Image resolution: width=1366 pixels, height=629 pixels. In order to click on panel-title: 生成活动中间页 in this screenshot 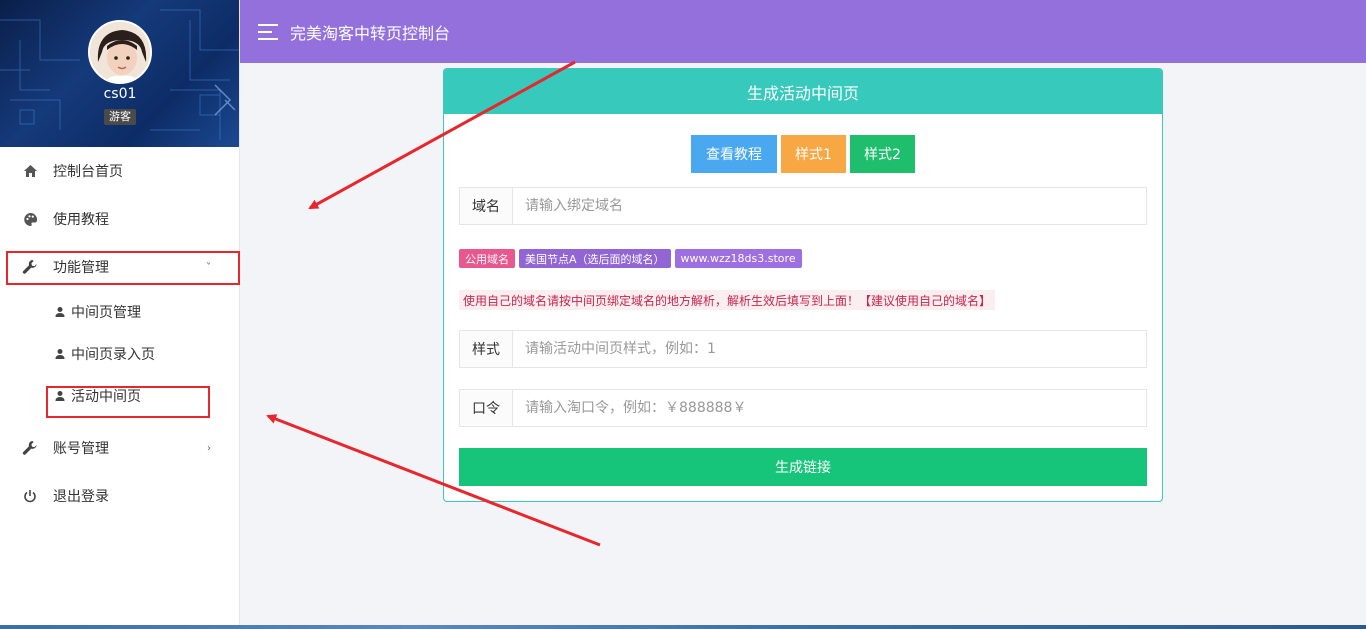, I will do `click(803, 91)`.